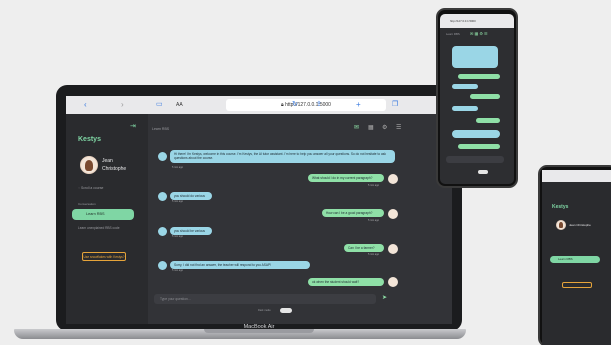 Image resolution: width=611 pixels, height=345 pixels. I want to click on send-icon: ➤, so click(384, 297).